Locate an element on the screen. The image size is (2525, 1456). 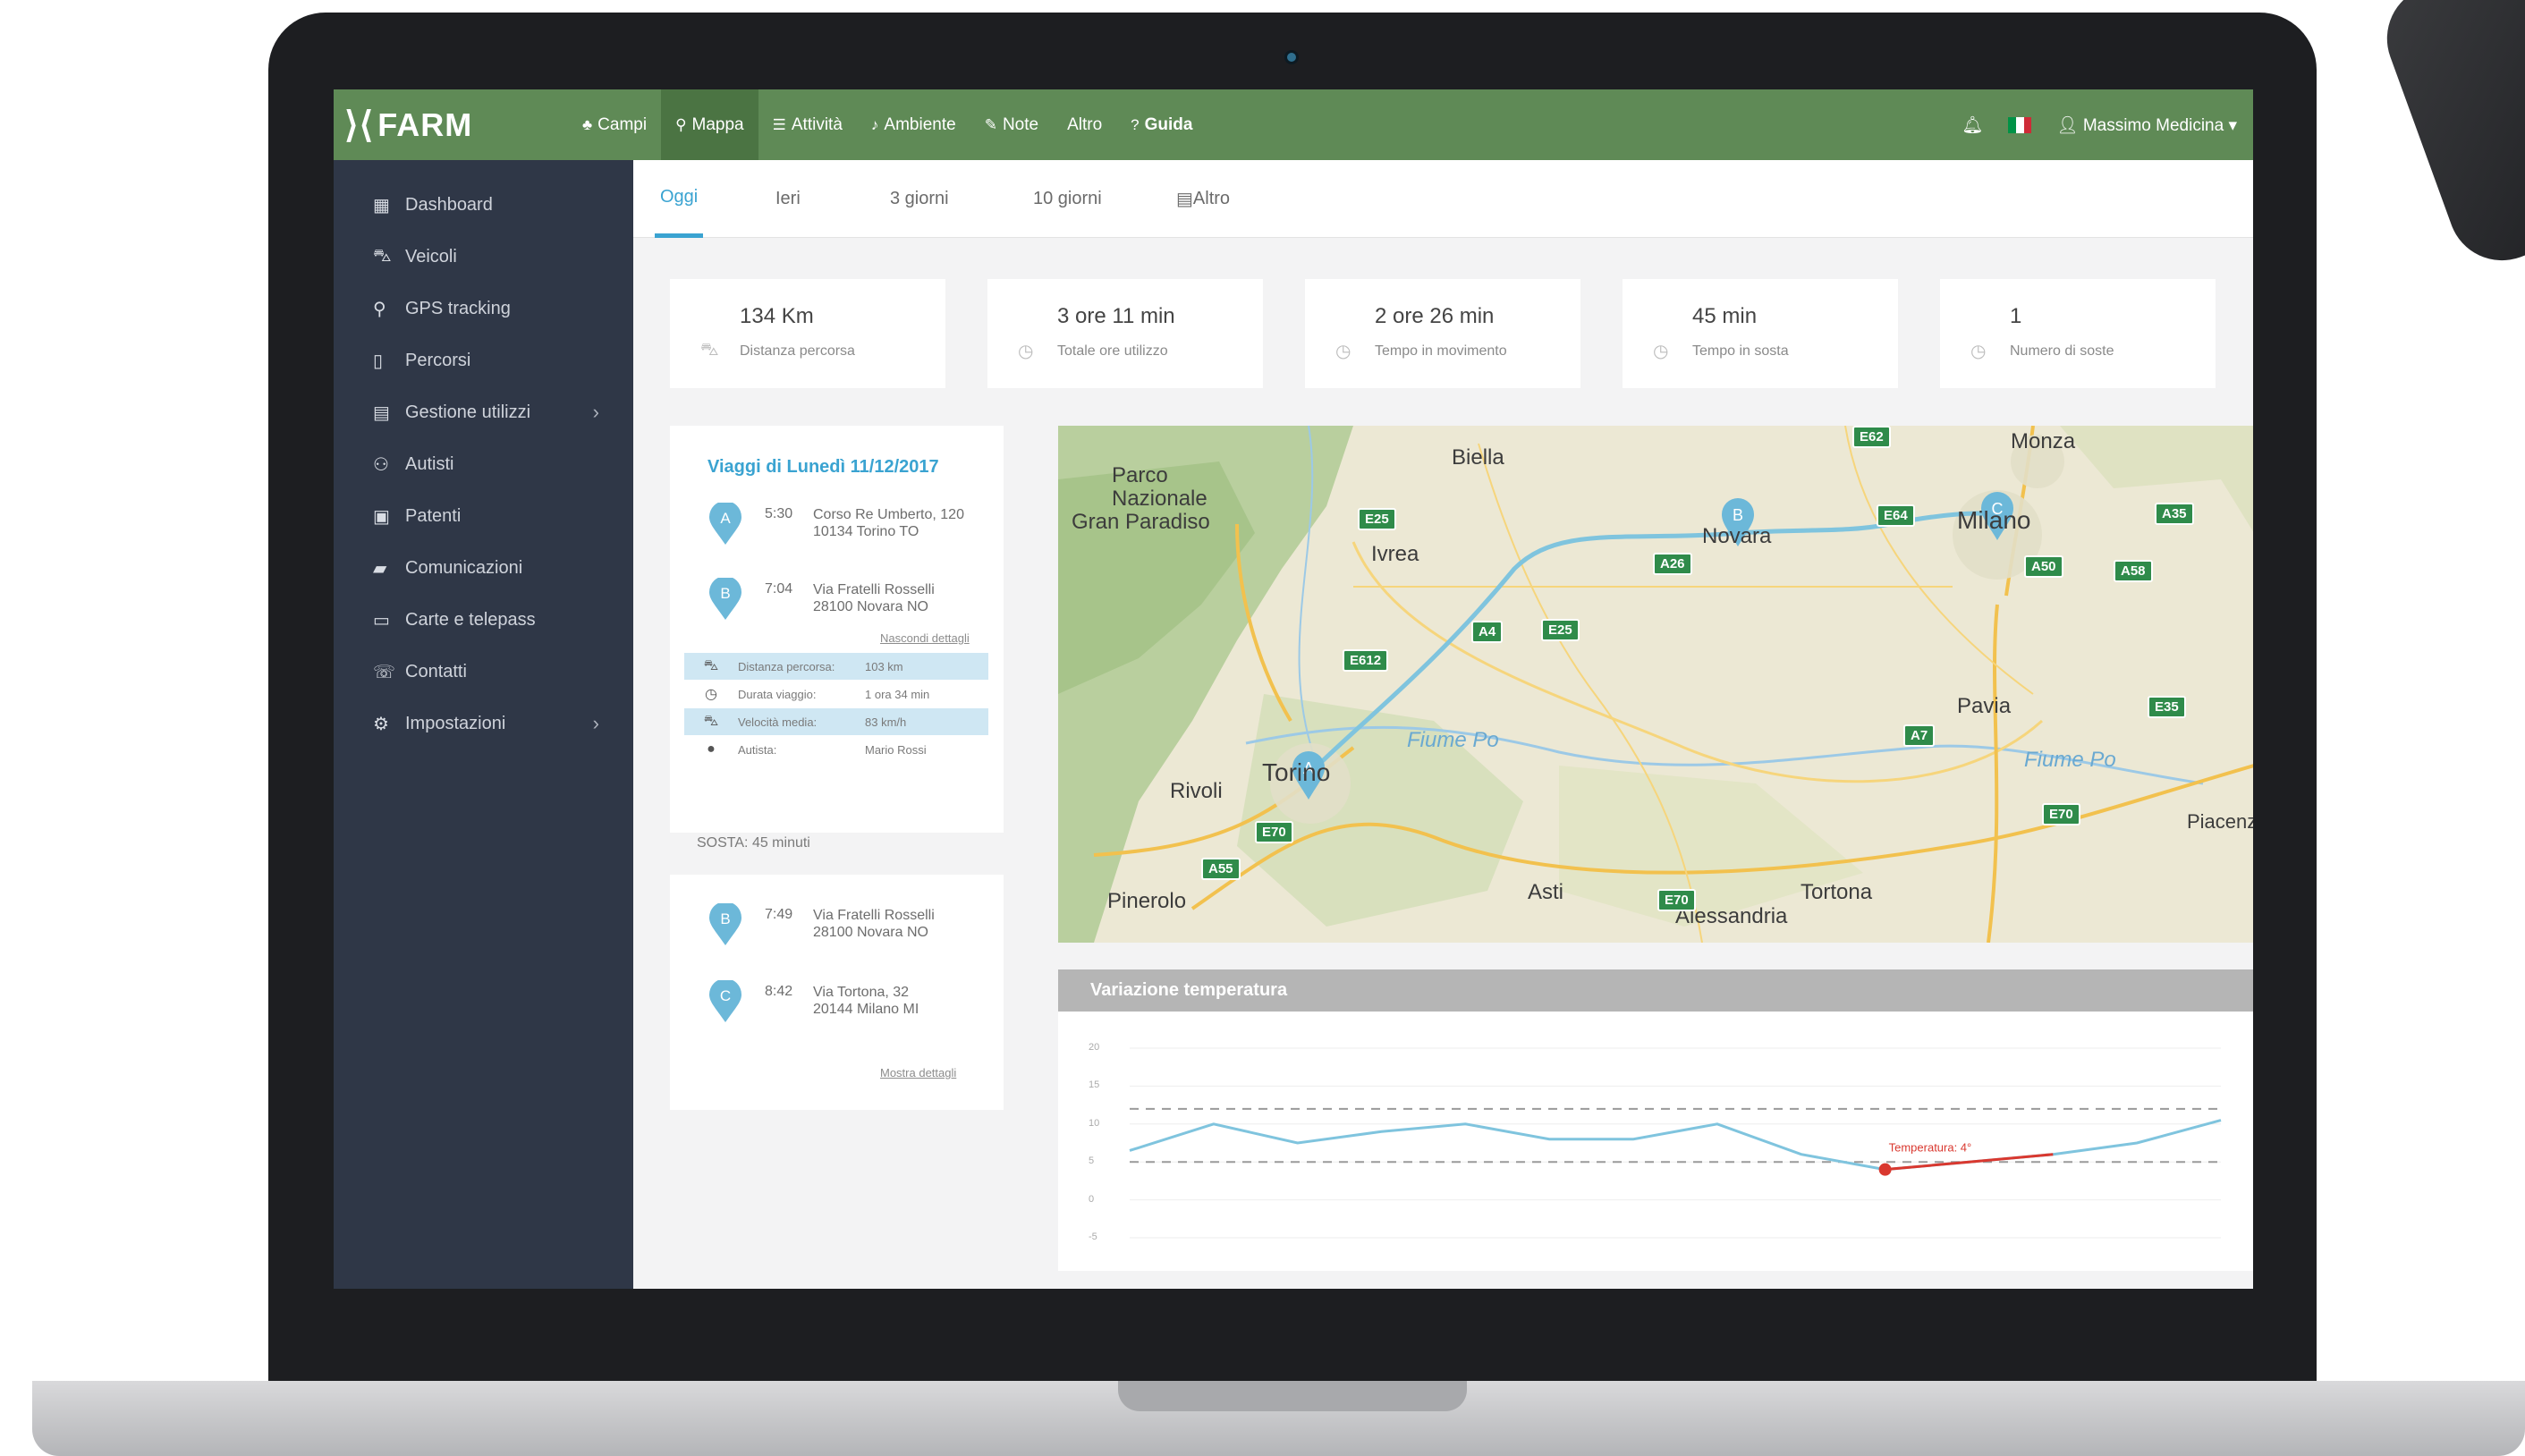
stop-marker-c-icon: C is located at coordinates (725, 1000).